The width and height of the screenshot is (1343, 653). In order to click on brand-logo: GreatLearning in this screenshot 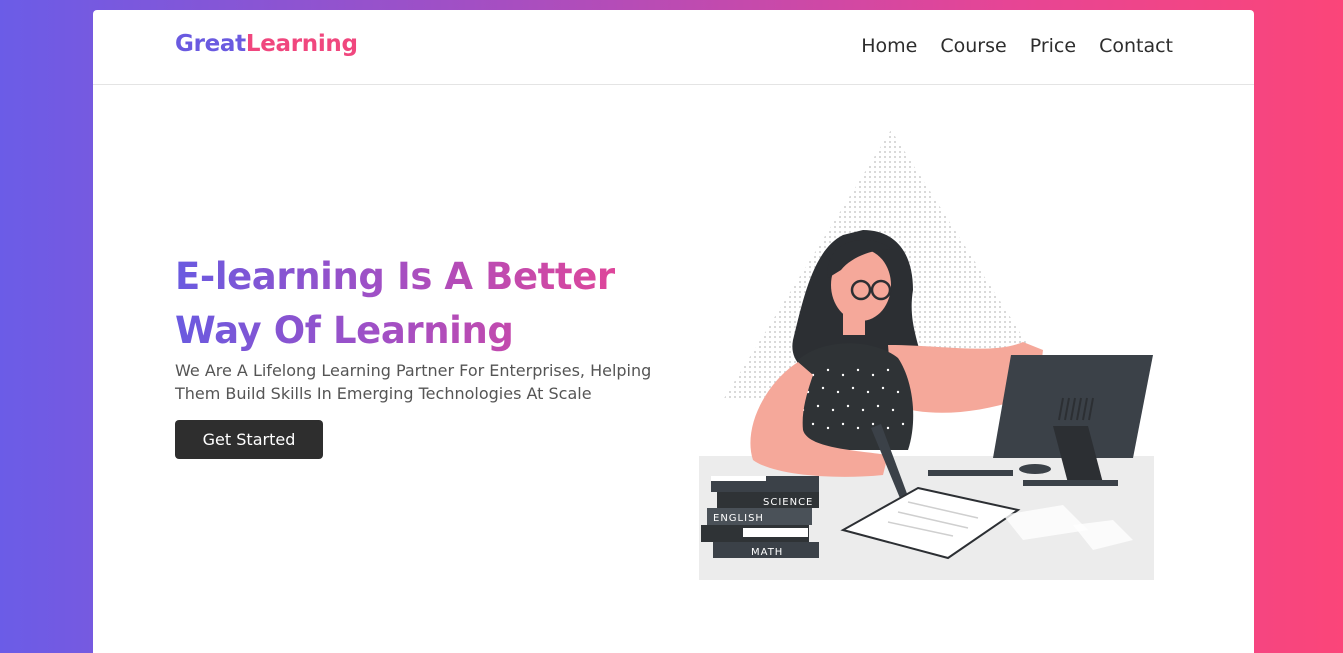, I will do `click(266, 44)`.